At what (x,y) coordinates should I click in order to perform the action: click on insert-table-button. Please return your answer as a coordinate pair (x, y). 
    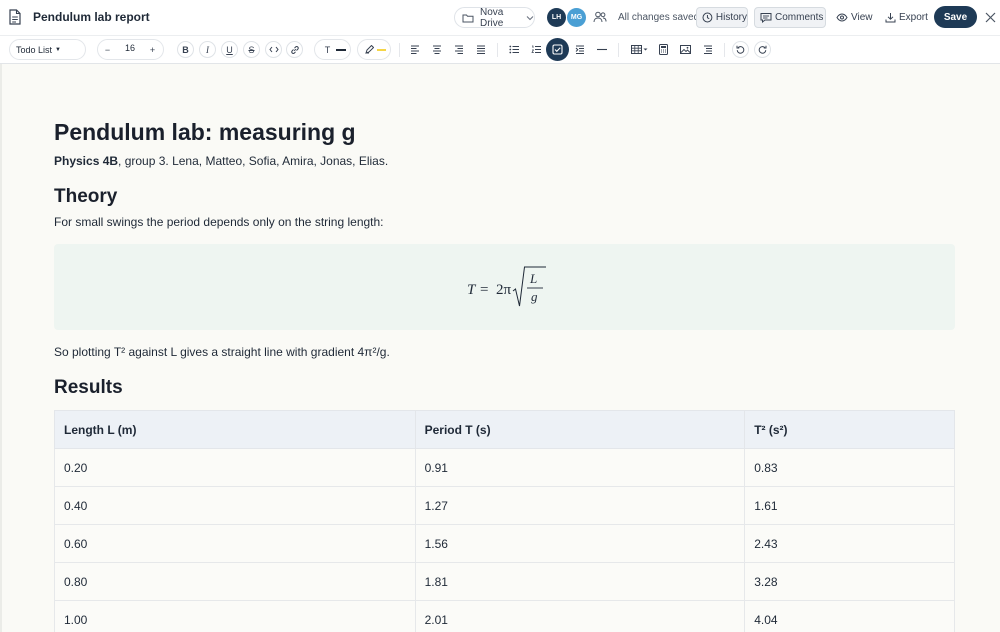
    Looking at the image, I should click on (639, 49).